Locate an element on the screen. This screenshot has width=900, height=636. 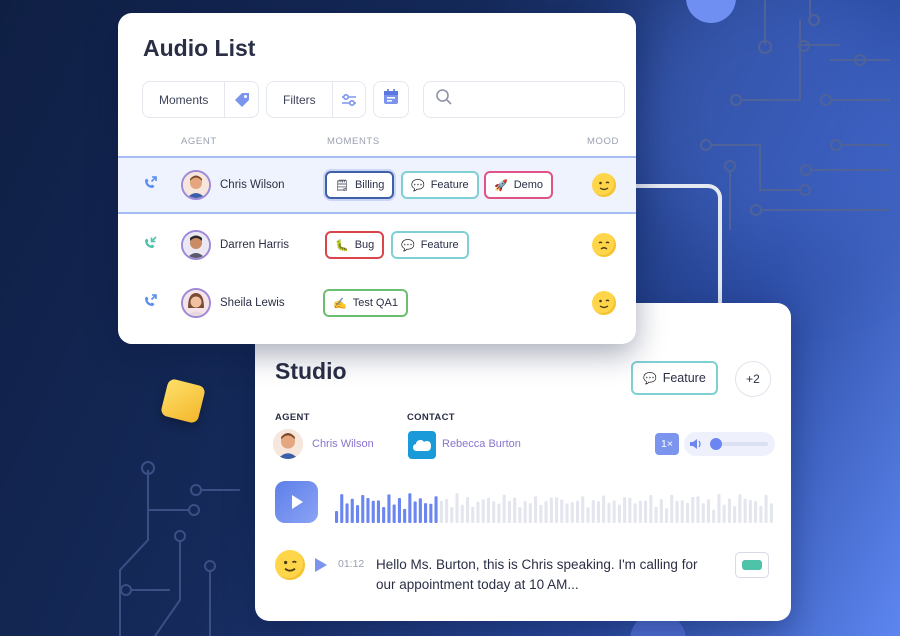
playback-speed-value: 1× is located at coordinates (667, 444).